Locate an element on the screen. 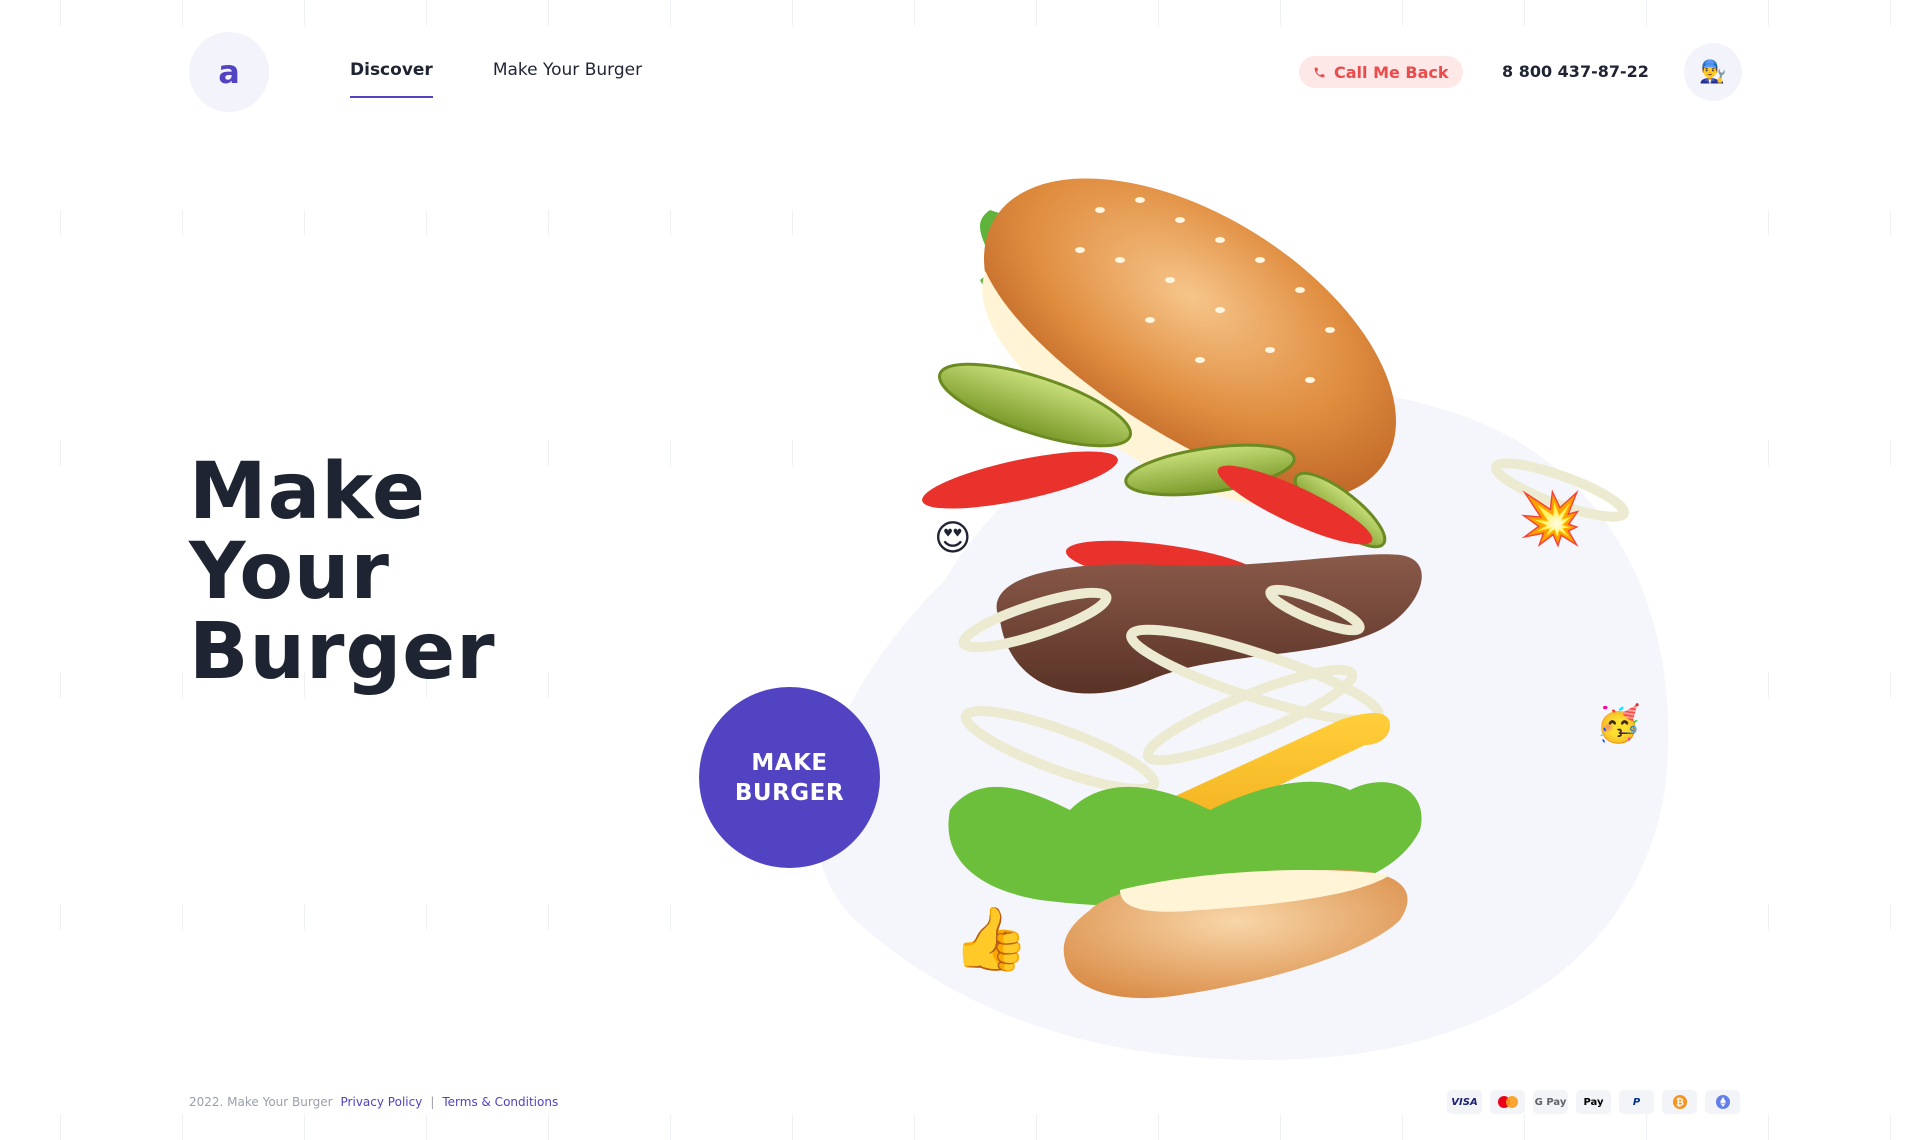 The width and height of the screenshot is (1920, 1140). bitcoin-icon: ₿ is located at coordinates (1679, 1102).